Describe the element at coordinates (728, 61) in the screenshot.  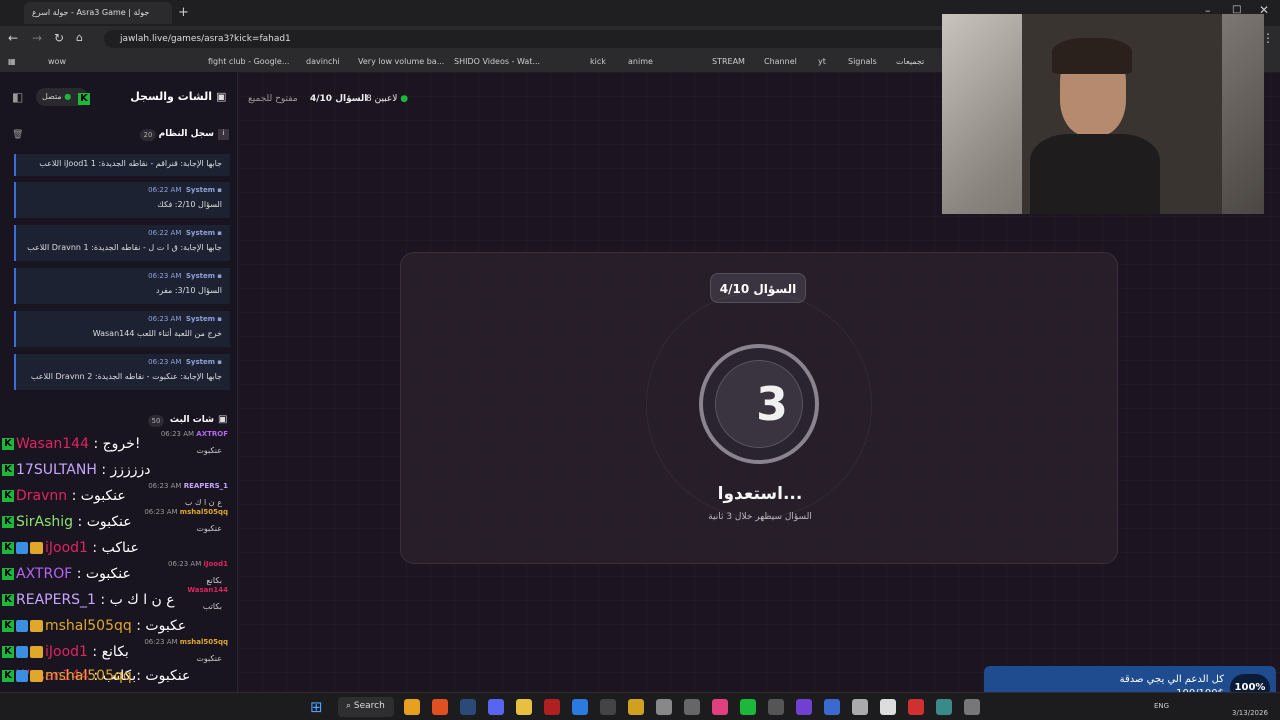
I see `bookmark-item: STREAM` at that location.